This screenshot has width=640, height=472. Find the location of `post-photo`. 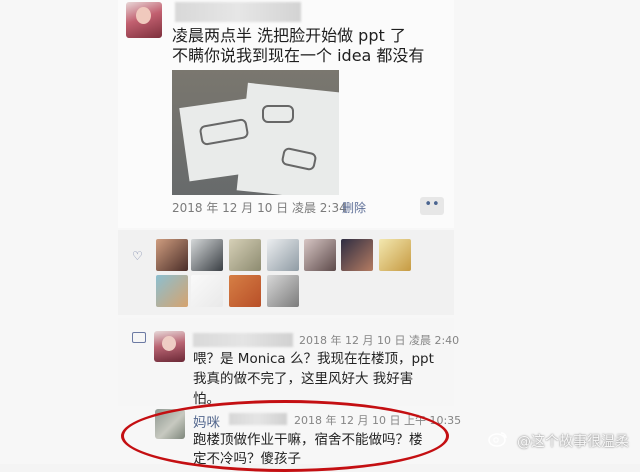

post-photo is located at coordinates (255, 132).